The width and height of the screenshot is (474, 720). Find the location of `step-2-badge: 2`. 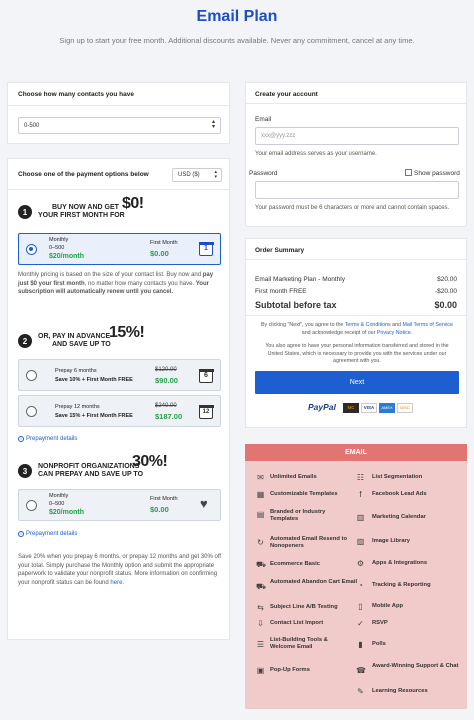

step-2-badge: 2 is located at coordinates (25, 341).